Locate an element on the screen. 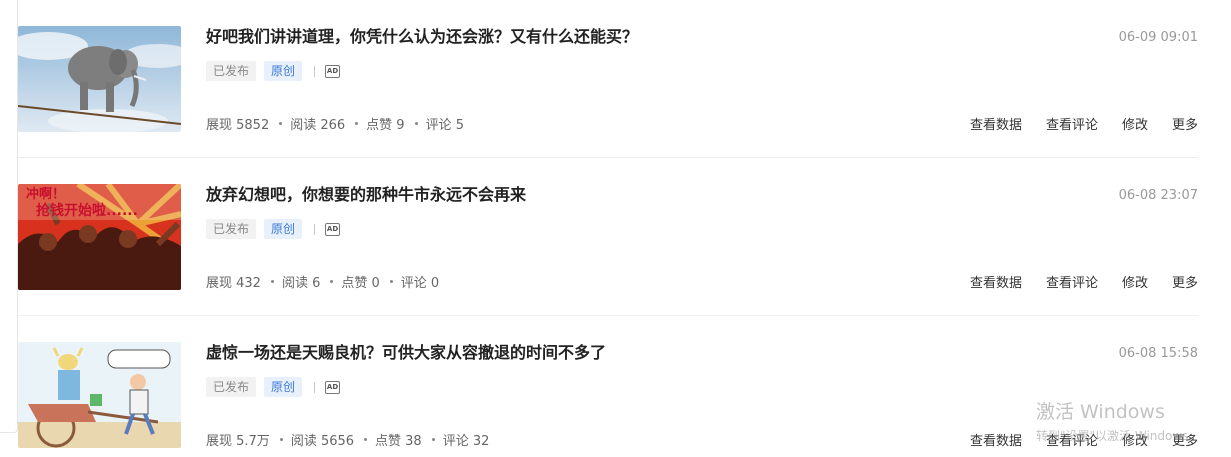 The image size is (1231, 457). publish-time: 06-09 09:01 is located at coordinates (1158, 37).